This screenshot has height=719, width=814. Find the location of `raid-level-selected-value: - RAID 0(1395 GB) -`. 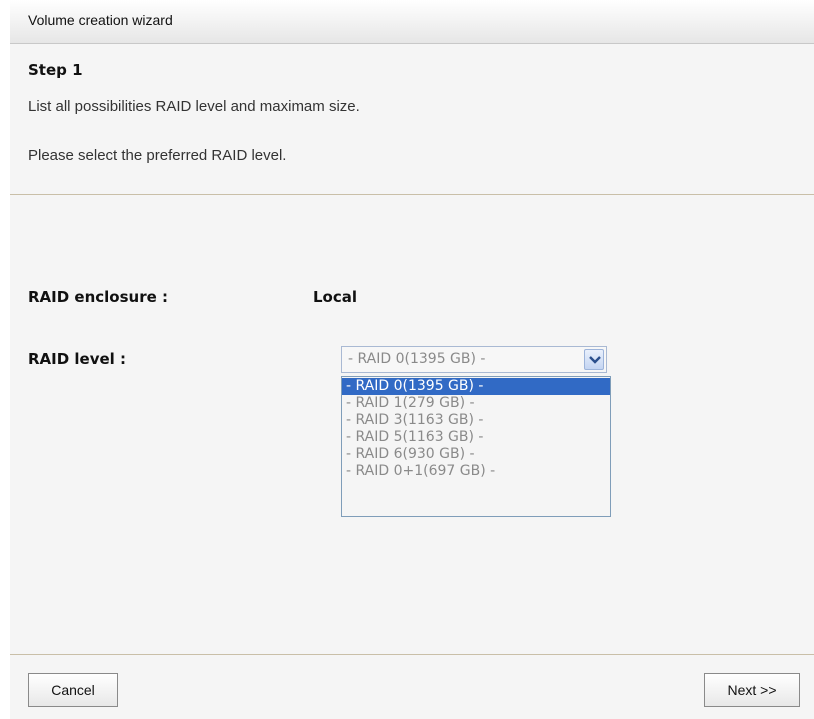

raid-level-selected-value: - RAID 0(1395 GB) - is located at coordinates (417, 359).